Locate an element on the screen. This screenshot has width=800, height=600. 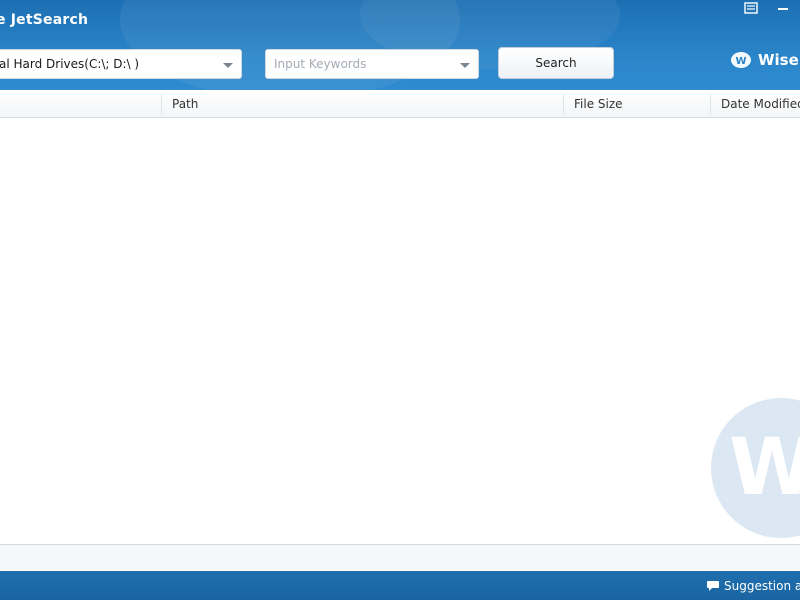
watermark-logo: W is located at coordinates (755, 468).